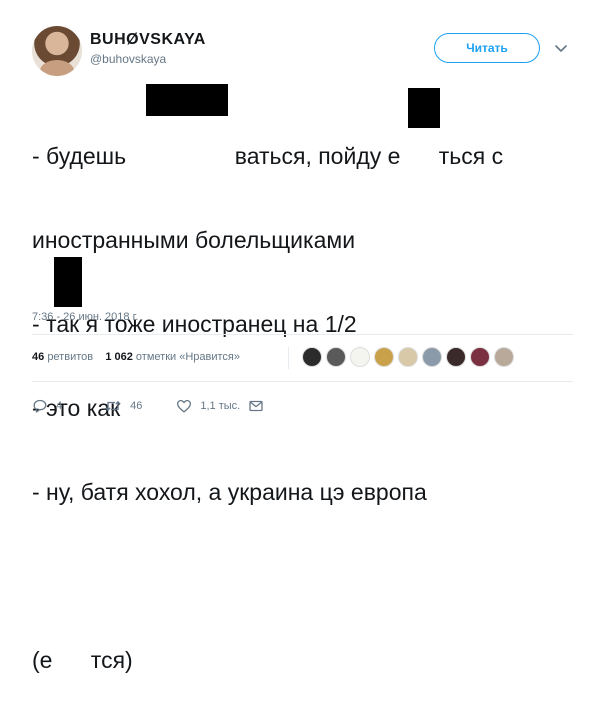 The width and height of the screenshot is (600, 702). I want to click on heart-icon, so click(184, 406).